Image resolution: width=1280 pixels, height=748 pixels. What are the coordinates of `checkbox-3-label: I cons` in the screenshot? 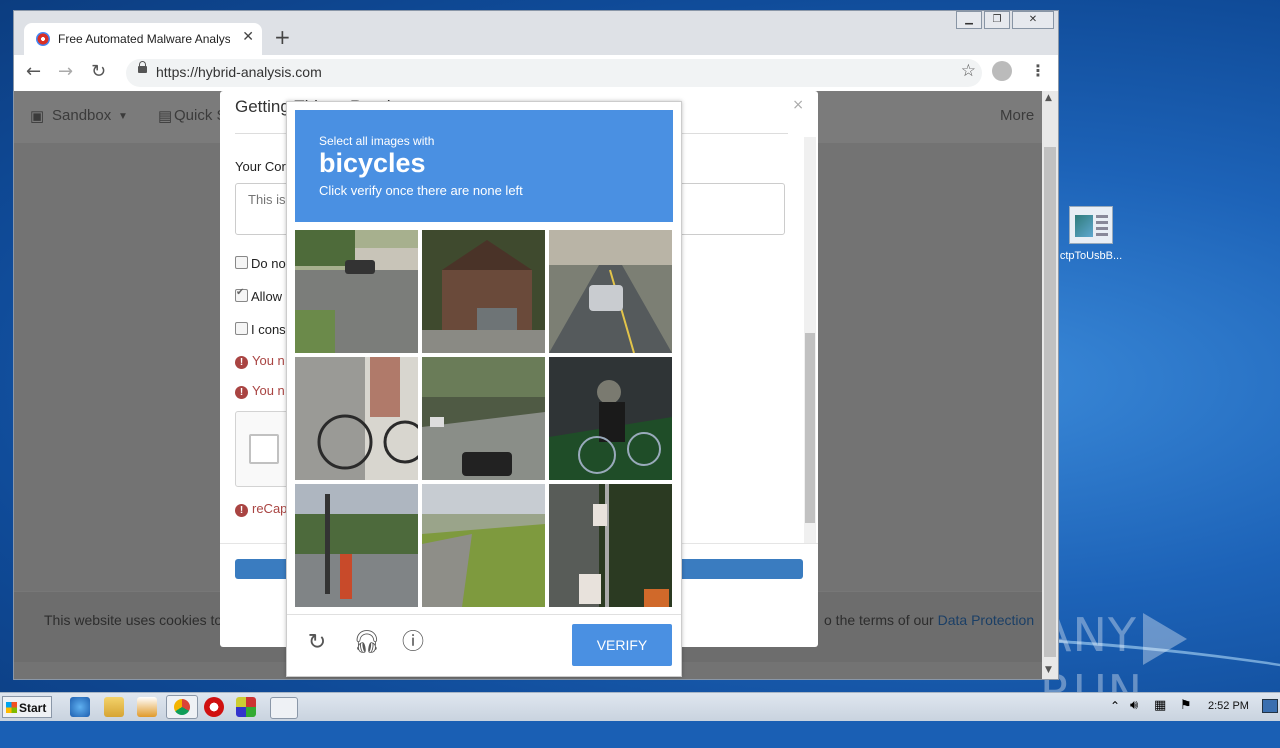 It's located at (268, 329).